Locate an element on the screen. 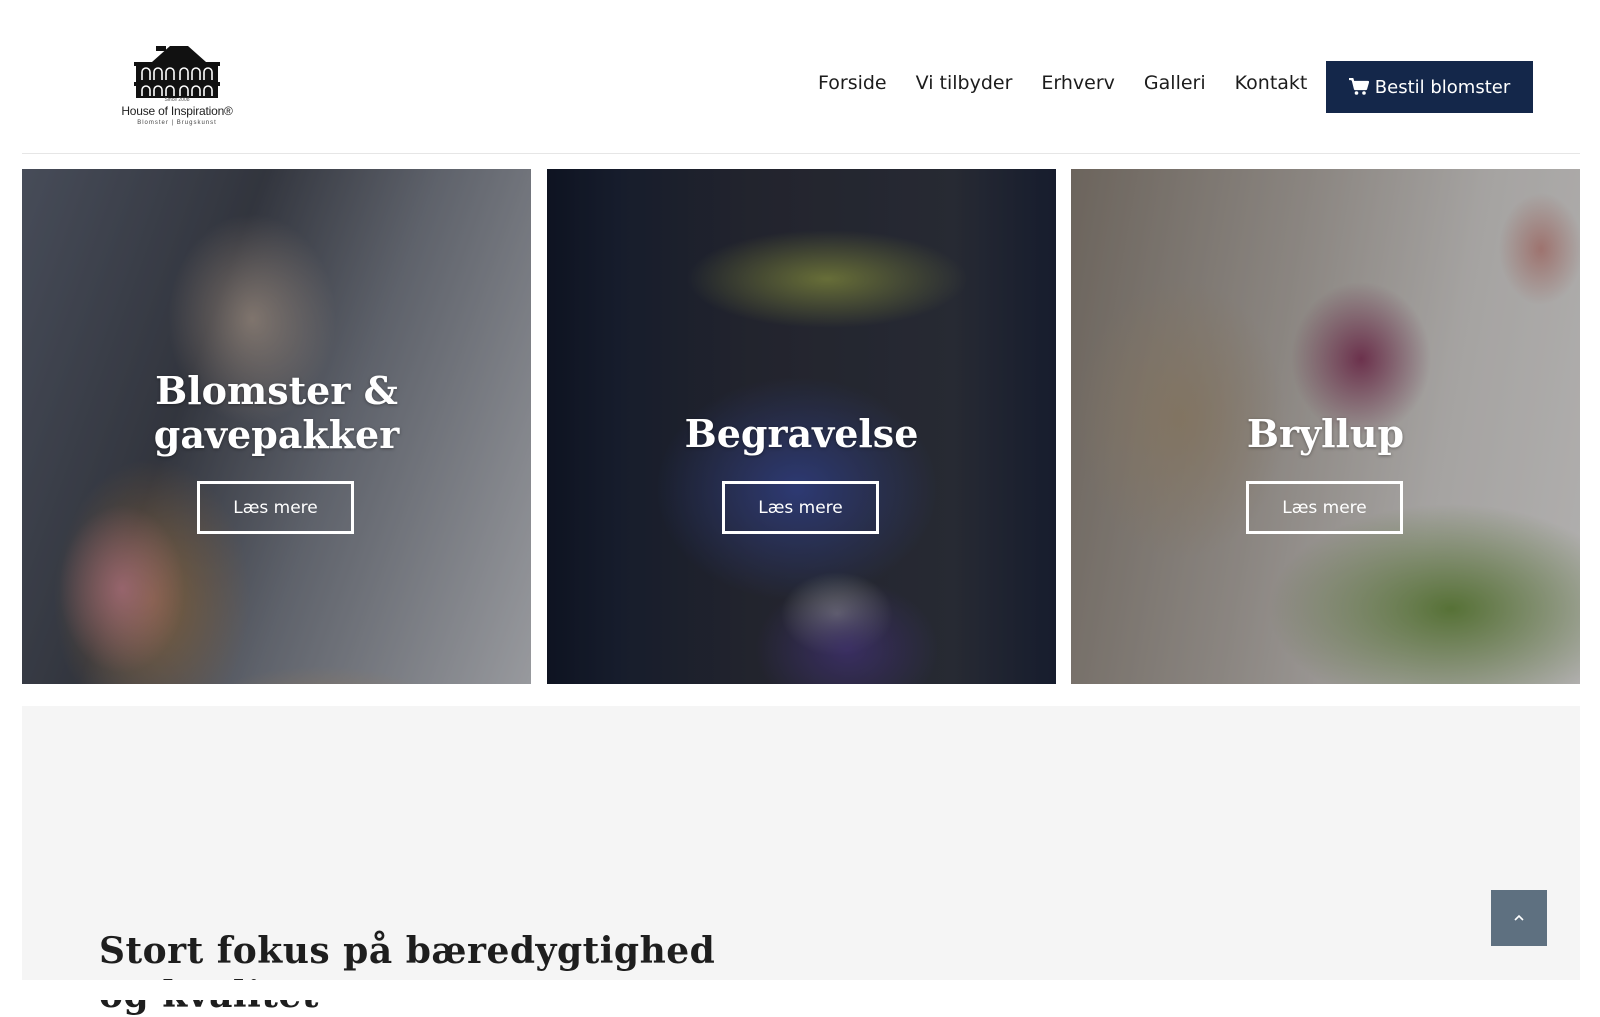 This screenshot has height=1017, width=1600. nav-item-kontakt: Kontakt is located at coordinates (1271, 83).